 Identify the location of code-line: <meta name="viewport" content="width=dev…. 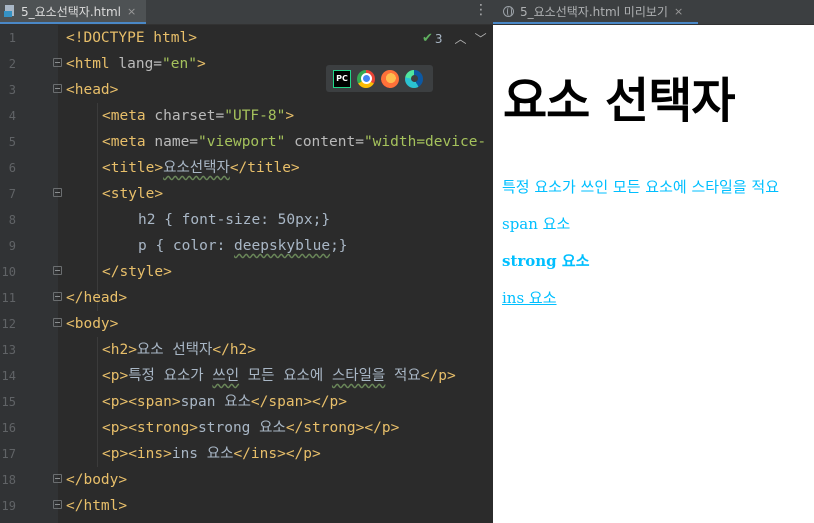
(294, 142).